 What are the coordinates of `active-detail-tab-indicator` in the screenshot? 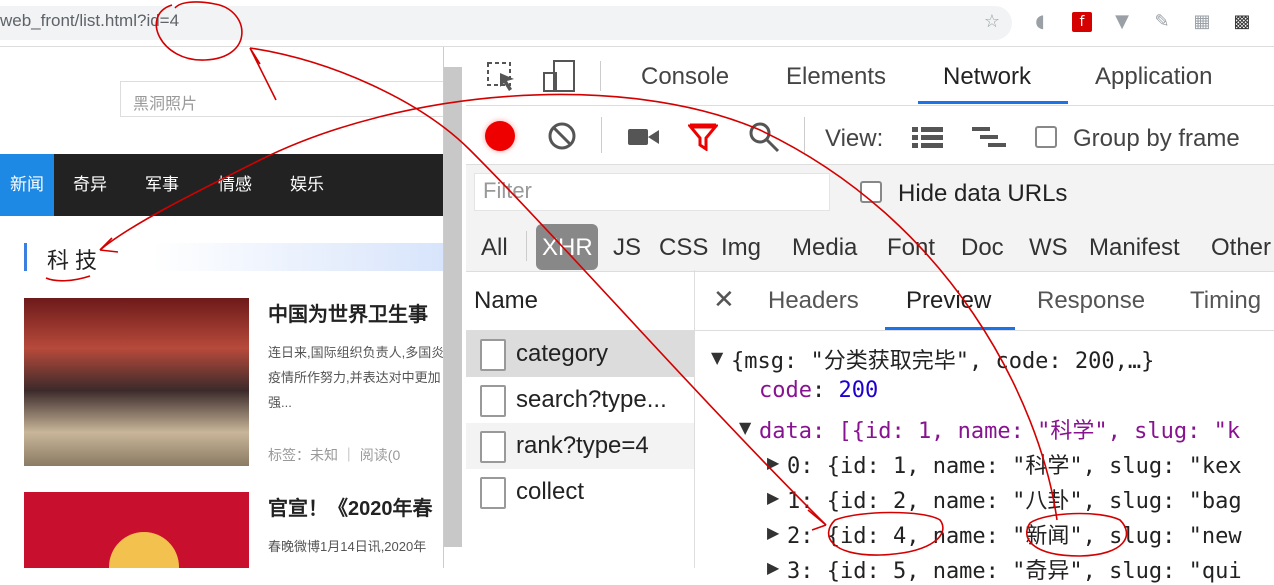 It's located at (950, 328).